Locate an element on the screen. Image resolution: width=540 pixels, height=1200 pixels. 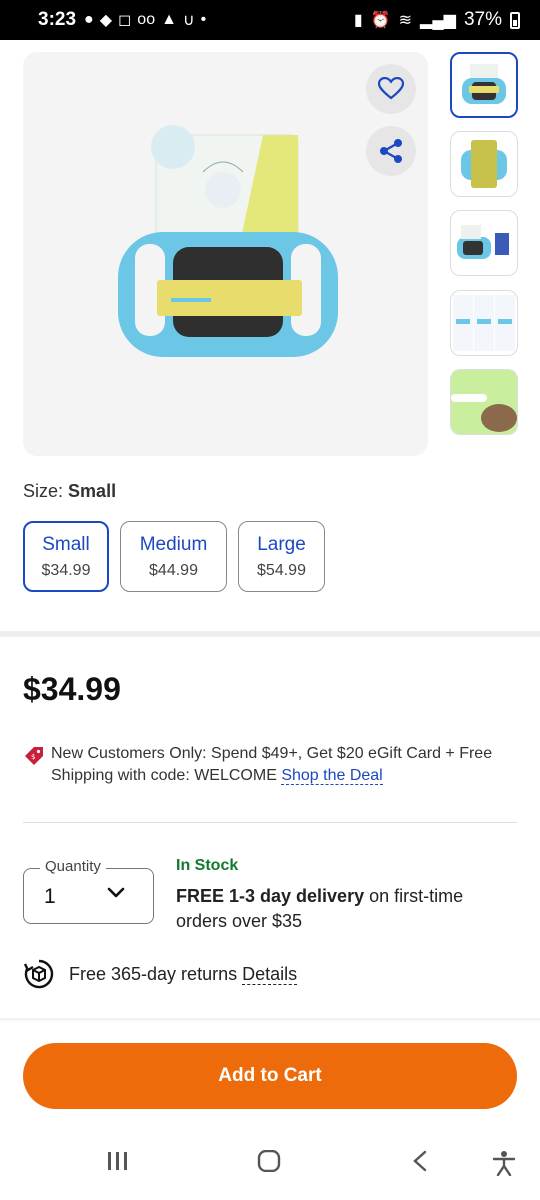
quantity-select: Quantity 1 is located at coordinates (88, 891).